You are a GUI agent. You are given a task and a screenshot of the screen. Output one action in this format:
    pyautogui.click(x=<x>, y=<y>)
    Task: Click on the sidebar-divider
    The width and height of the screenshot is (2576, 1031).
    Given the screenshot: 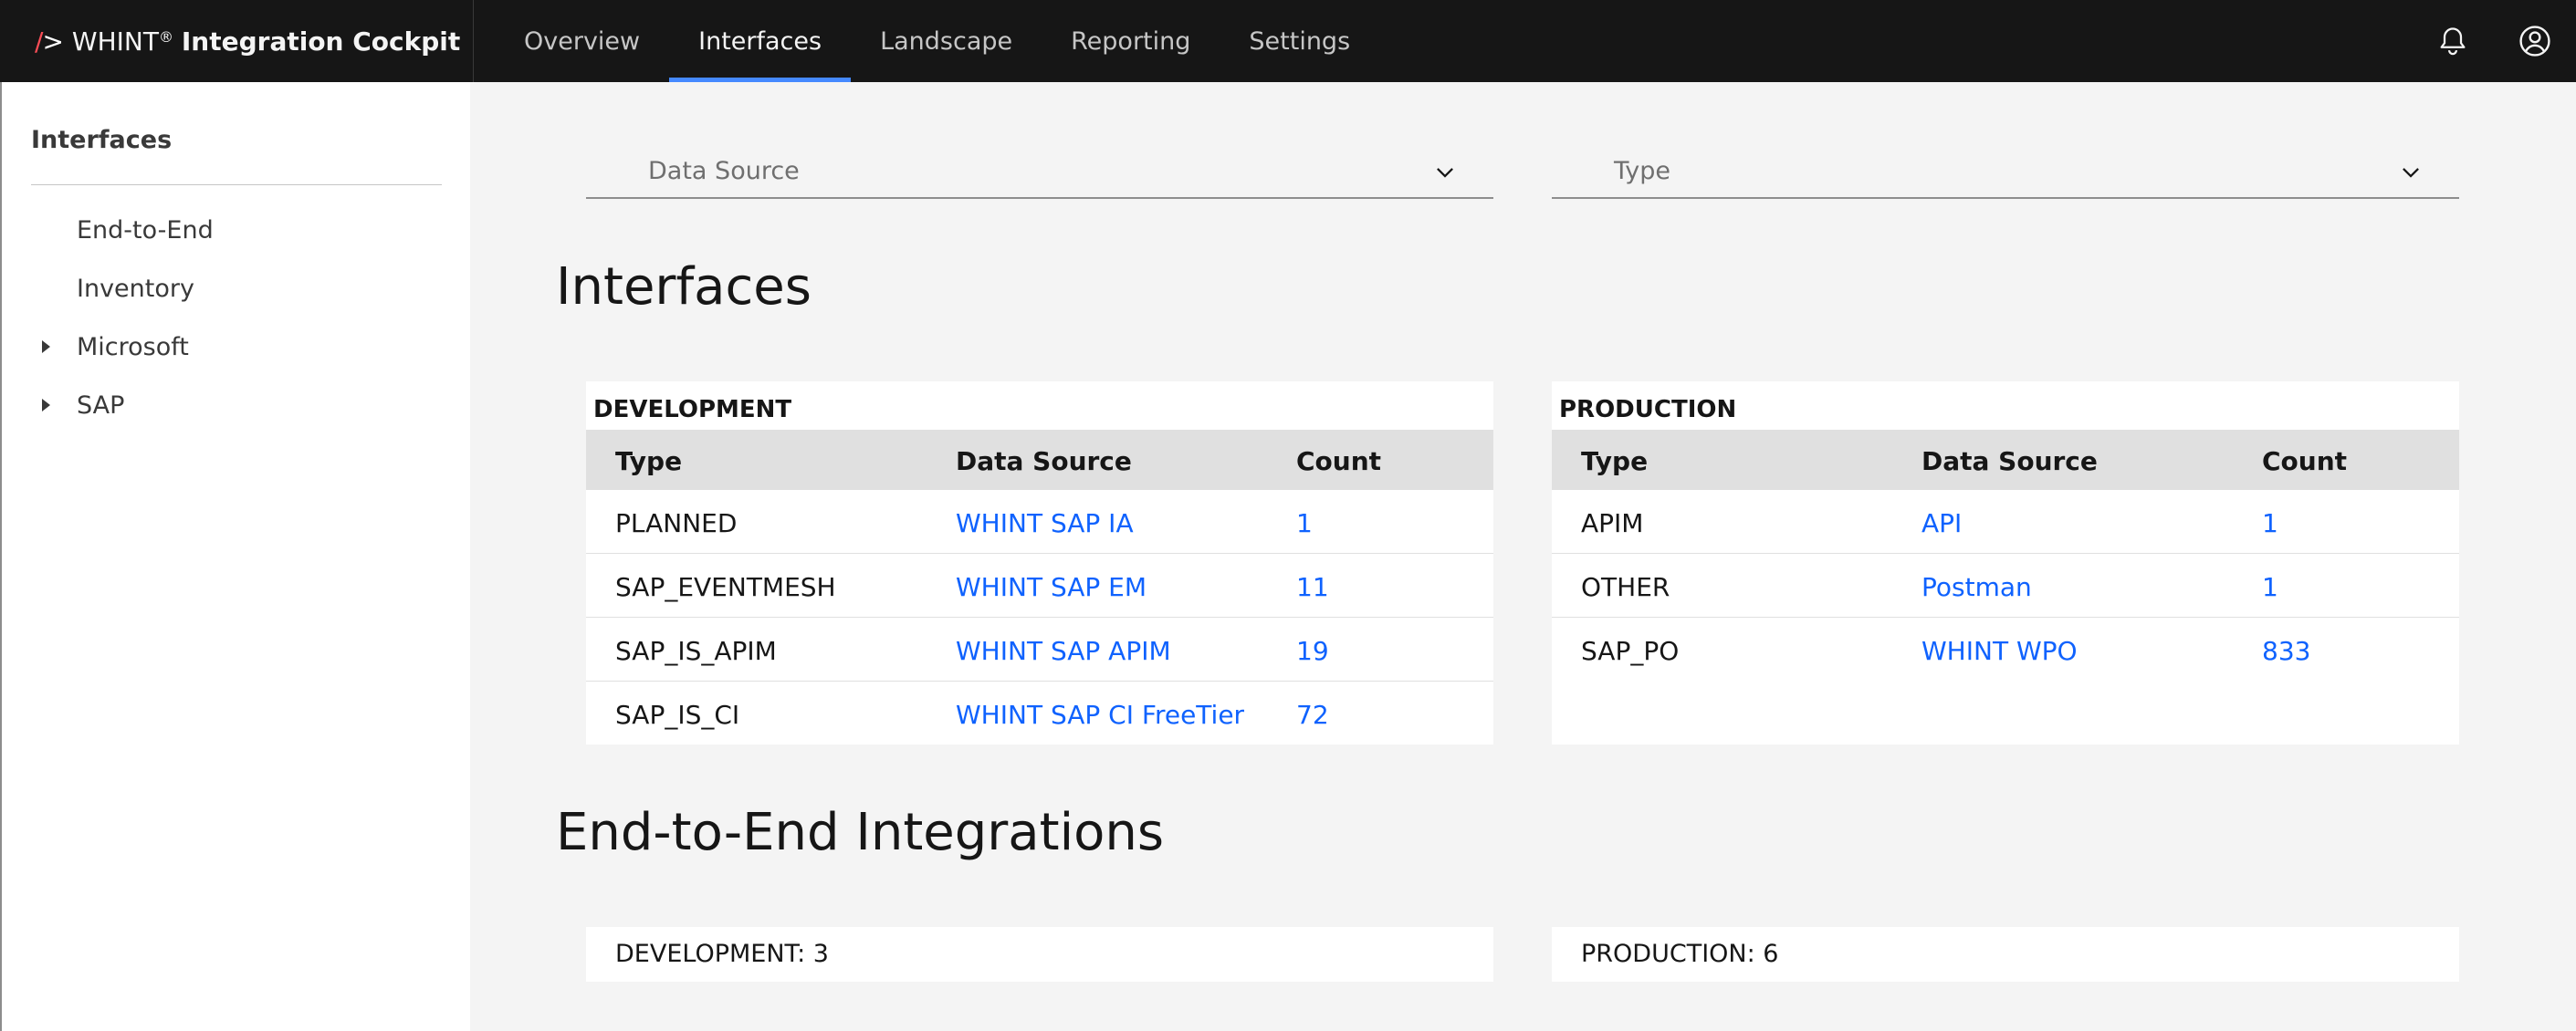 What is the action you would take?
    pyautogui.click(x=236, y=184)
    